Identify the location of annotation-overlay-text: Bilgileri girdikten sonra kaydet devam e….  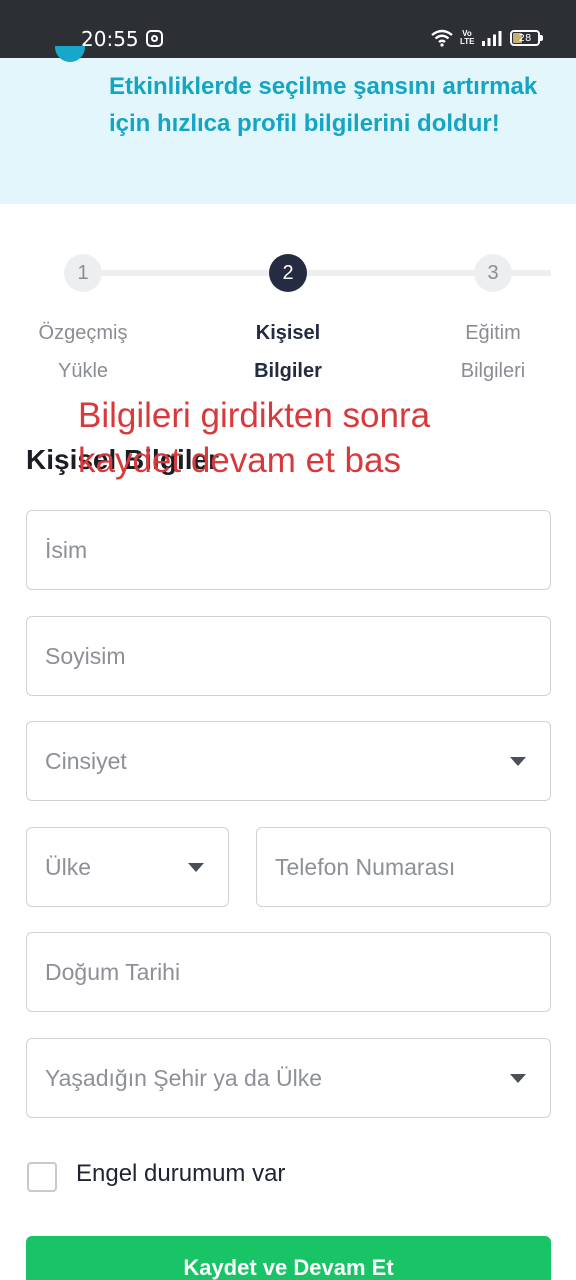
(254, 438).